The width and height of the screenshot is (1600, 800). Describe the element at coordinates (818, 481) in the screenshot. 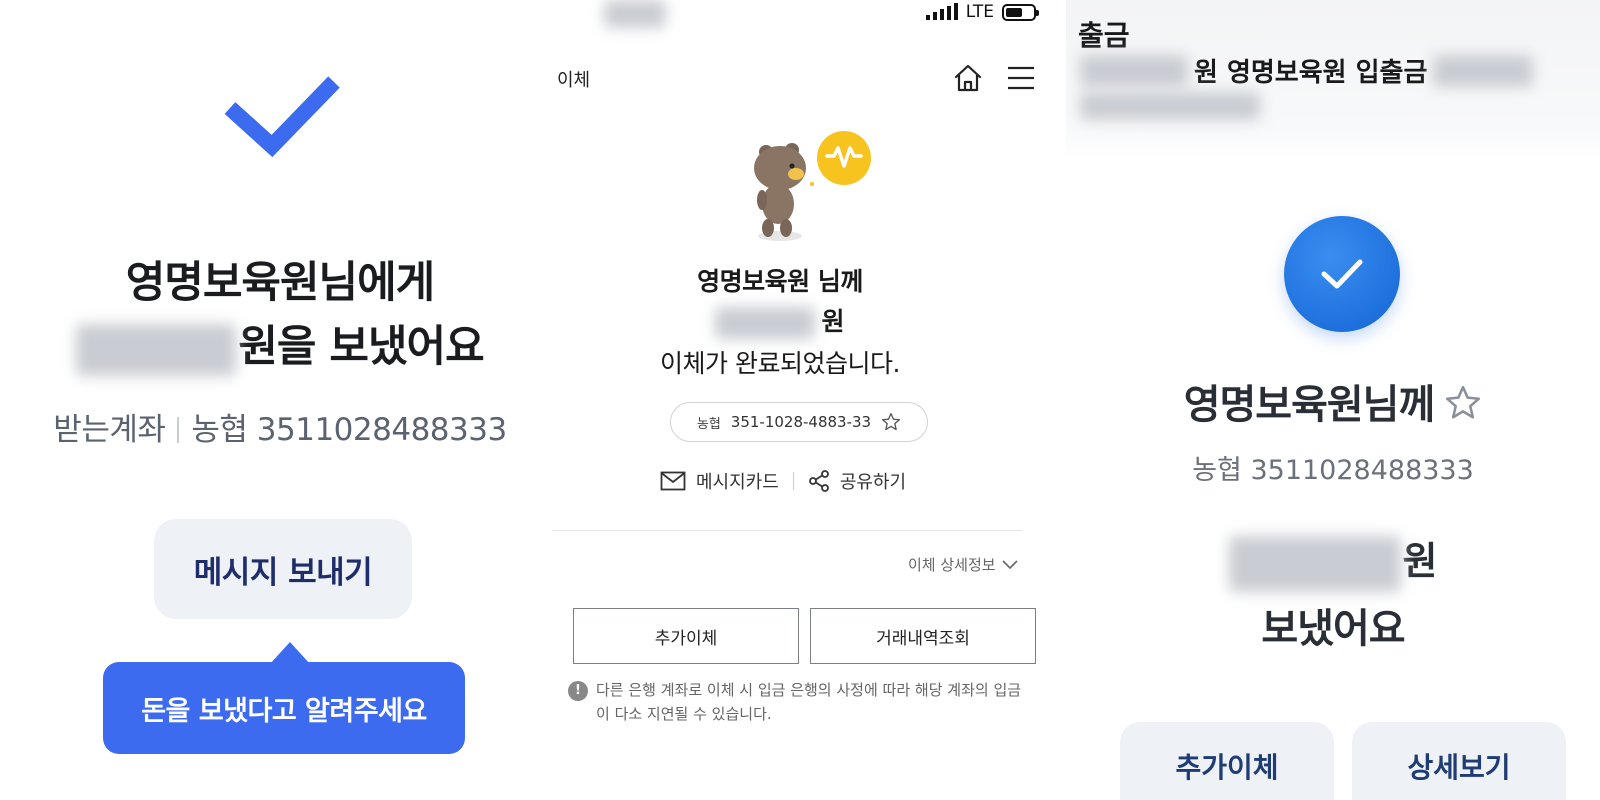

I see `share-icon` at that location.